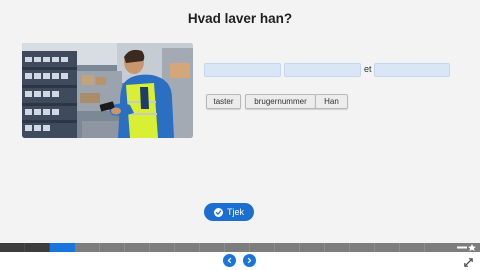 This screenshot has height=270, width=480. I want to click on star-icon, so click(466, 247).